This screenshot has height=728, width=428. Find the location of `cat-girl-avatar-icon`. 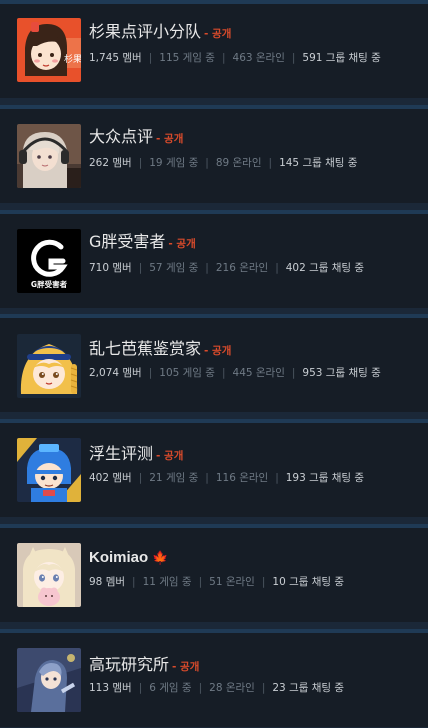

cat-girl-avatar-icon is located at coordinates (49, 575).